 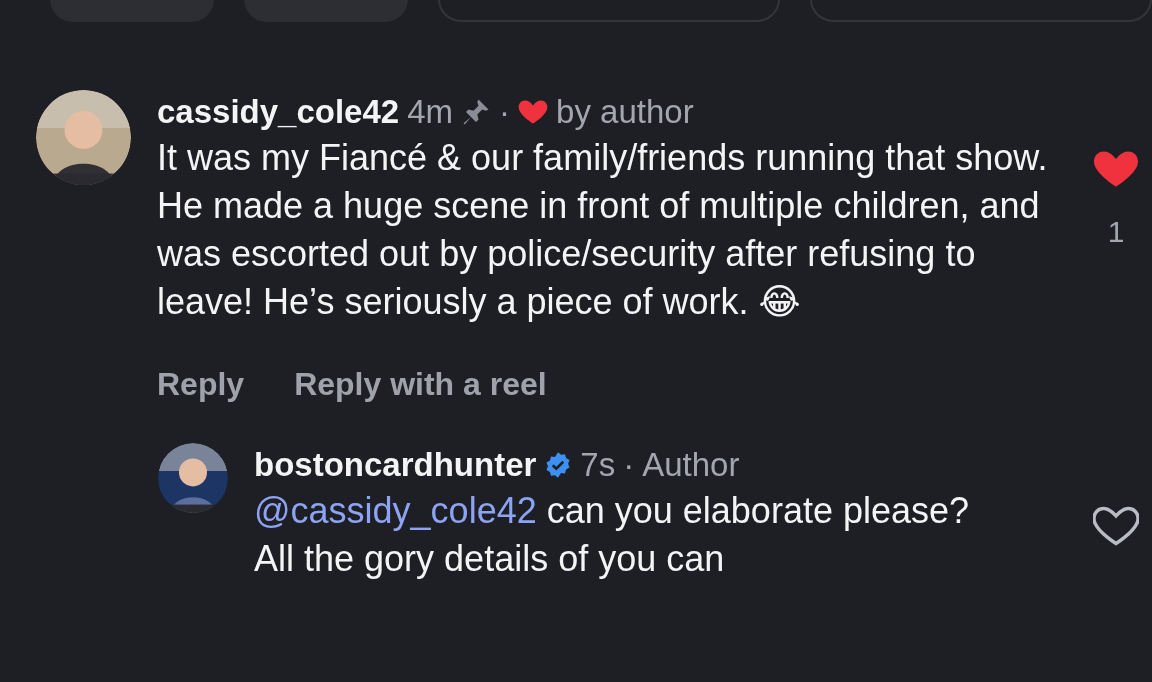 What do you see at coordinates (612, 535) in the screenshot?
I see `comment-text: @cassidy_cole42 can you elaborate please? All the gory details of you can` at bounding box center [612, 535].